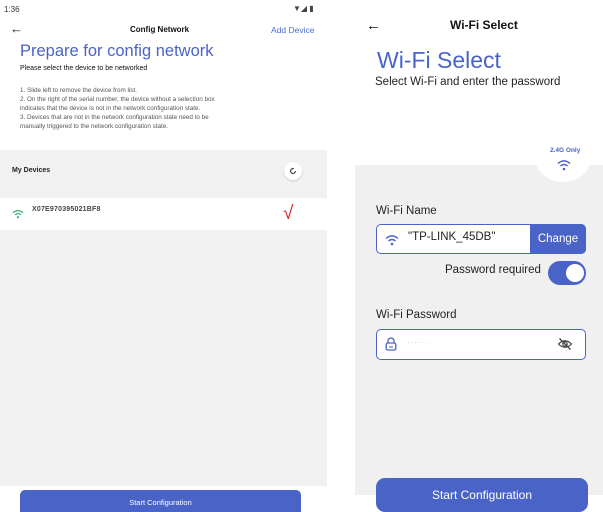 This screenshot has width=603, height=512. Describe the element at coordinates (439, 60) in the screenshot. I see `page-title: Wi-Fi Select` at that location.